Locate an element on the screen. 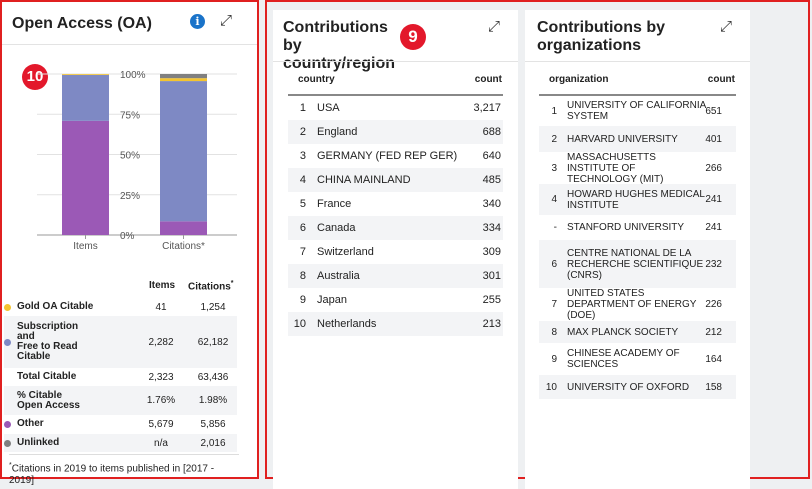 This screenshot has width=812, height=489. country-col-header: country is located at coordinates (316, 79).